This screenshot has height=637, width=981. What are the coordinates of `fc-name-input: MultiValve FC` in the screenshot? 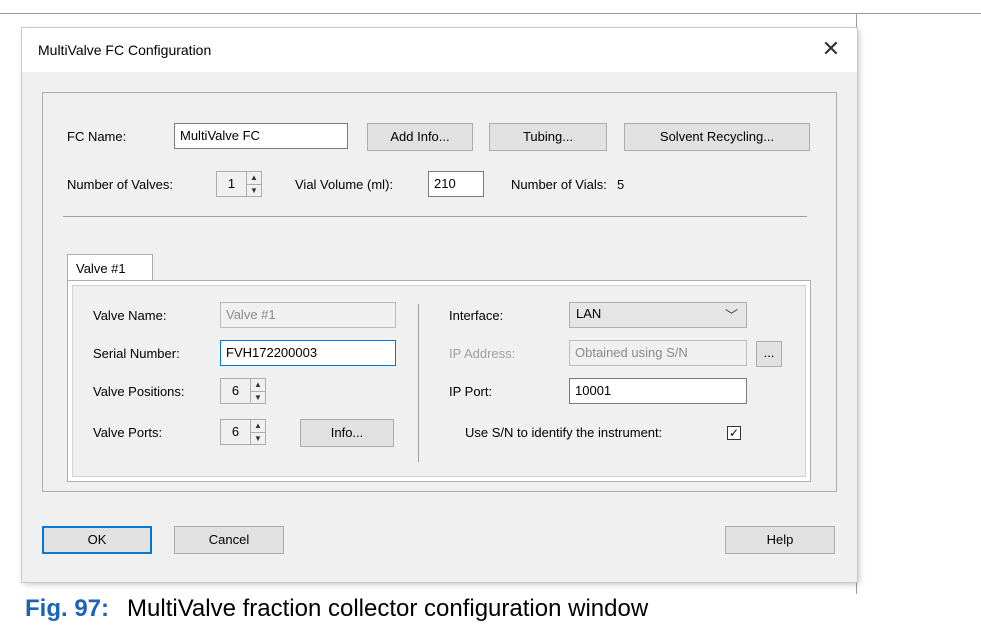 It's located at (261, 136).